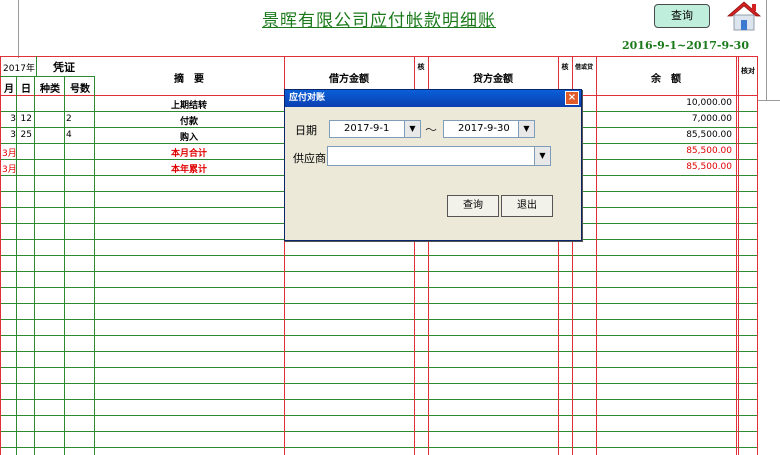 This screenshot has height=455, width=780. What do you see at coordinates (766, 50) in the screenshot?
I see `frame-line-right` at bounding box center [766, 50].